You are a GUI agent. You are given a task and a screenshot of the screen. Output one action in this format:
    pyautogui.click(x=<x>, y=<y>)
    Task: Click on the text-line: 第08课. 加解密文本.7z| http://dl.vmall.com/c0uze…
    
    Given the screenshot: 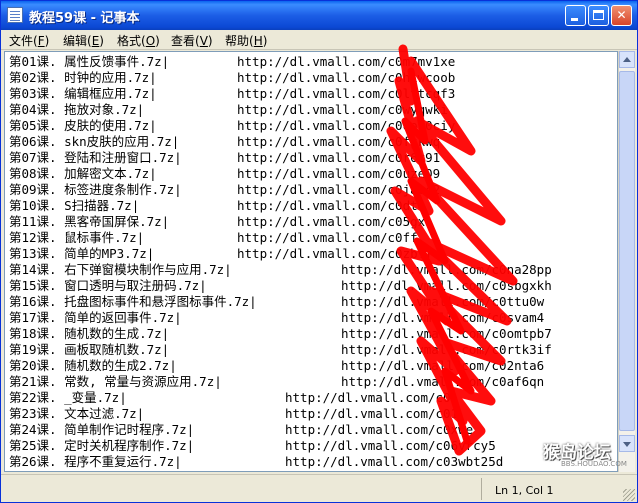 What is the action you would take?
    pyautogui.click(x=313, y=174)
    